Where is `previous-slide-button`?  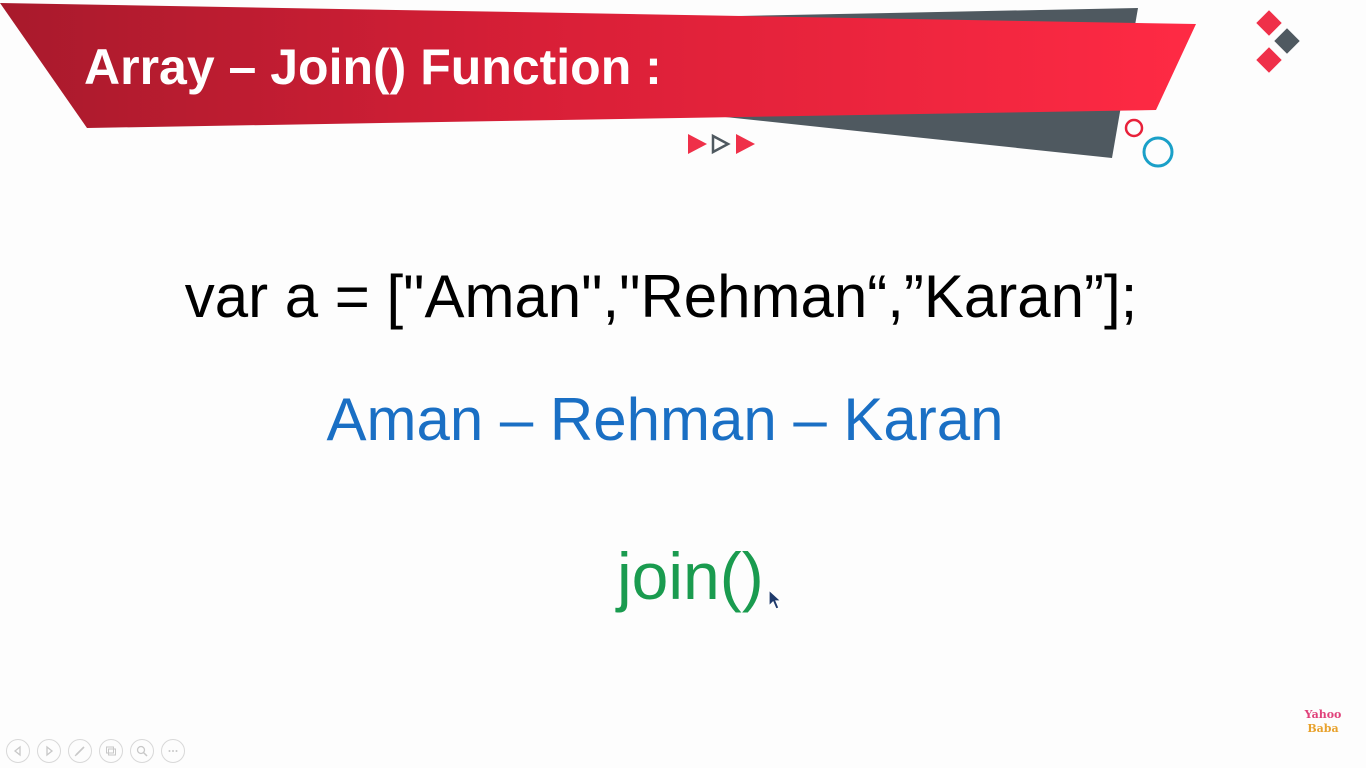
previous-slide-button is located at coordinates (18, 751).